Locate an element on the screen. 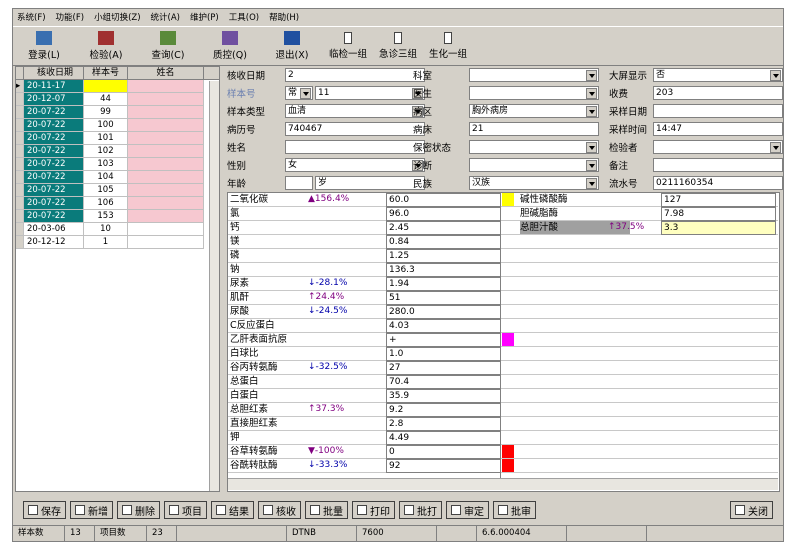 The height and width of the screenshot is (560, 796). menu-item-3: 统计(A) is located at coordinates (165, 17).